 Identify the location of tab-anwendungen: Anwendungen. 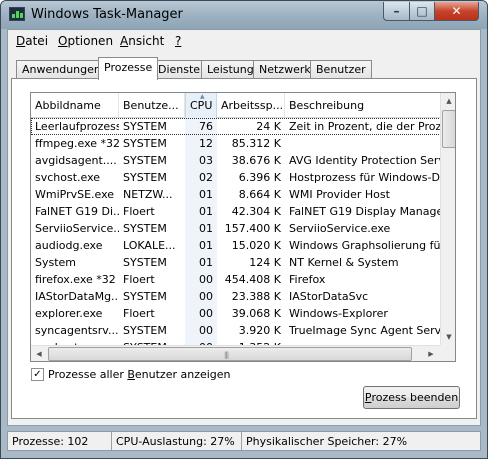
(61, 69).